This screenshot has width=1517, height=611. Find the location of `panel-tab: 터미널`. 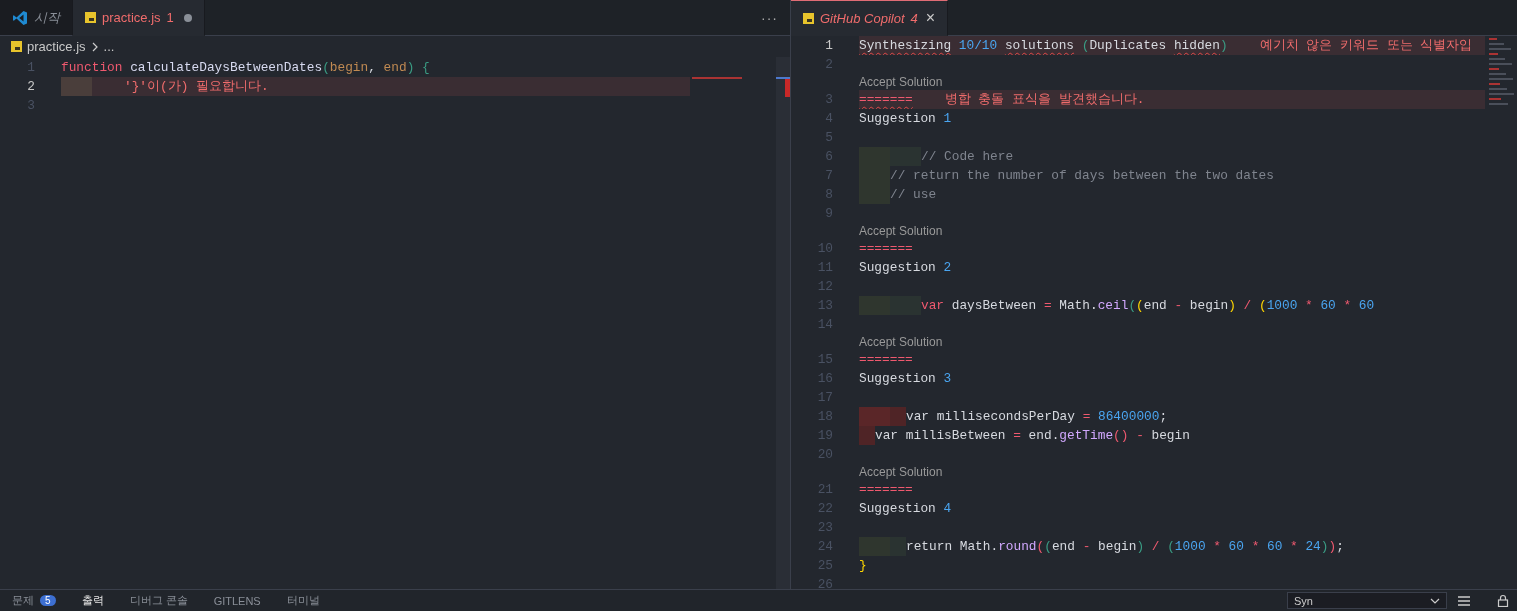

panel-tab: 터미널 is located at coordinates (303, 600).